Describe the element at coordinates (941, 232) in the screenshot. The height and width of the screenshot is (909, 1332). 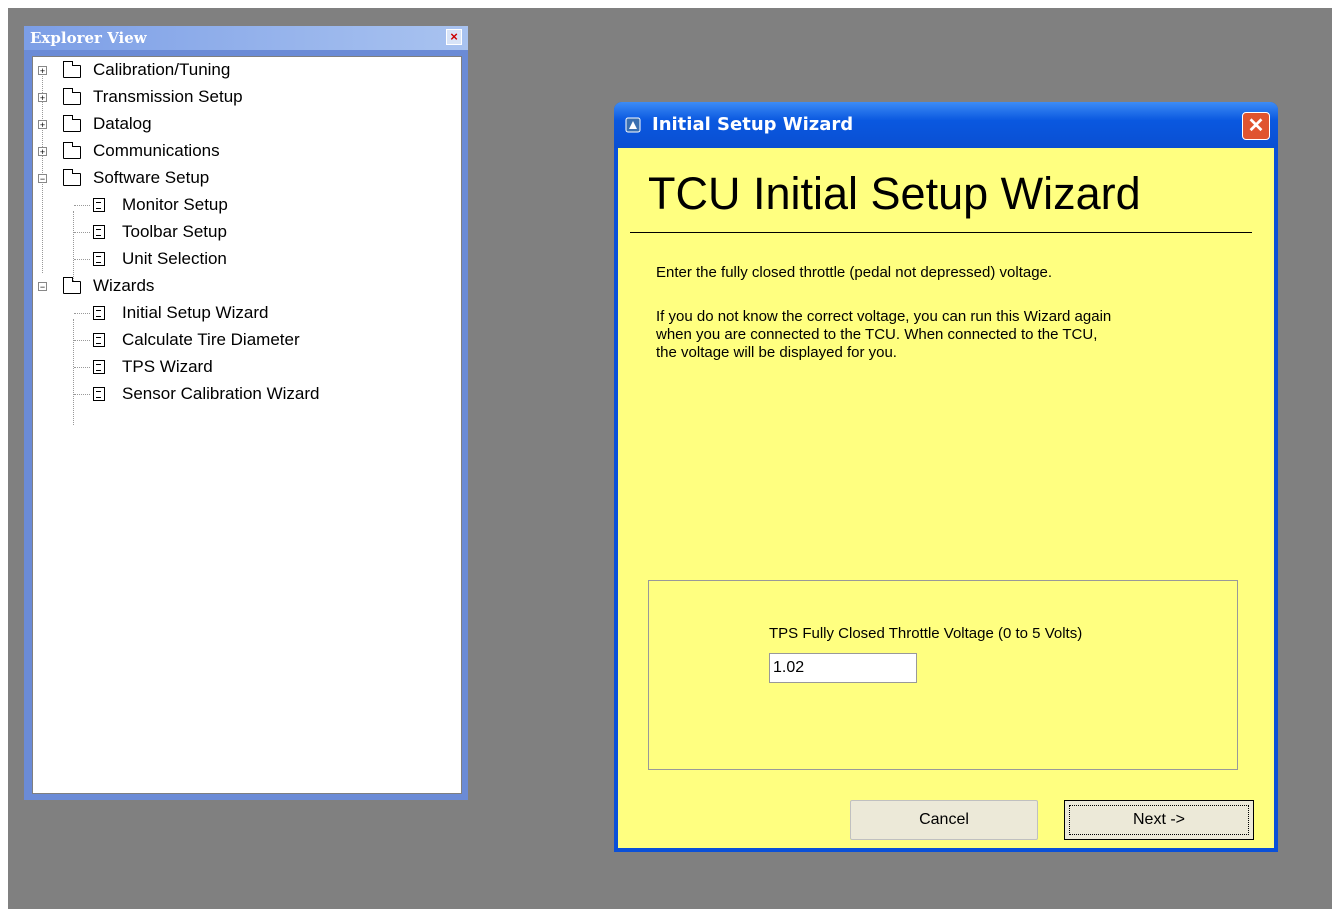
I see `heading-divider` at that location.